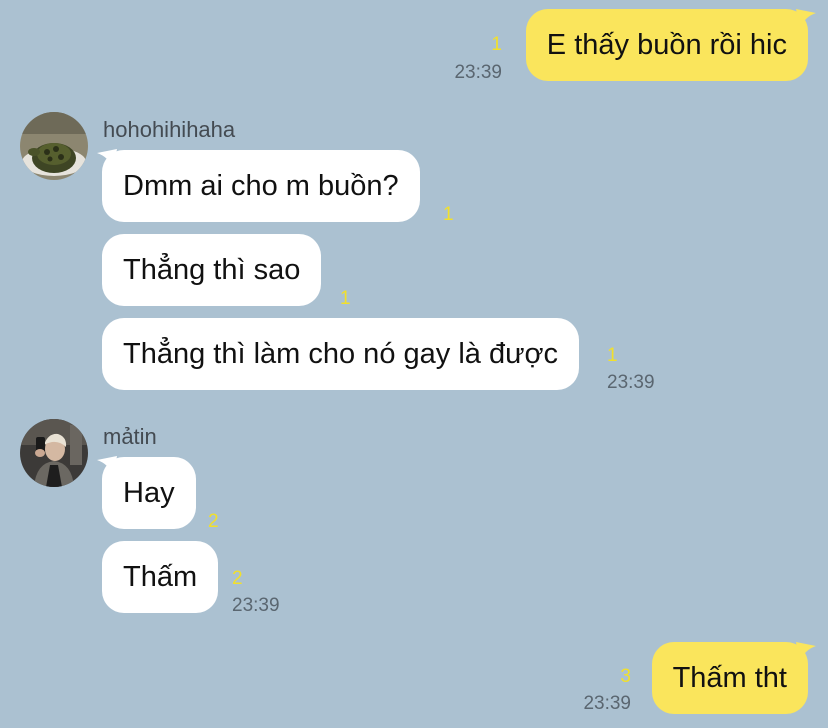  What do you see at coordinates (130, 436) in the screenshot?
I see `sender-name: mảtin` at bounding box center [130, 436].